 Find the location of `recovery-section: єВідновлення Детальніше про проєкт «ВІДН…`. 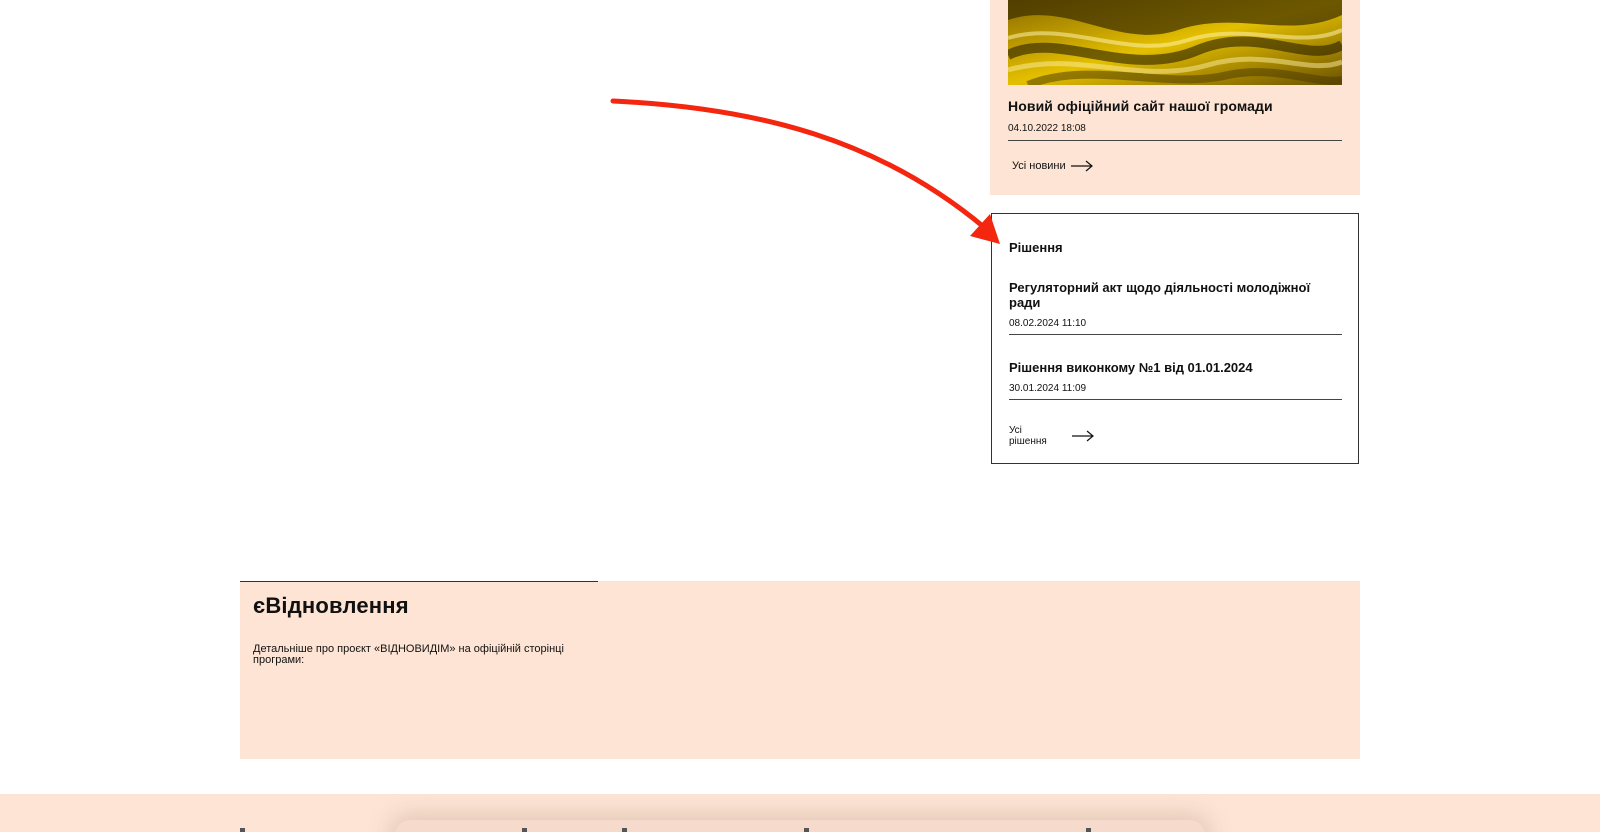

recovery-section: єВідновлення Детальніше про проєкт «ВІДН… is located at coordinates (800, 670).